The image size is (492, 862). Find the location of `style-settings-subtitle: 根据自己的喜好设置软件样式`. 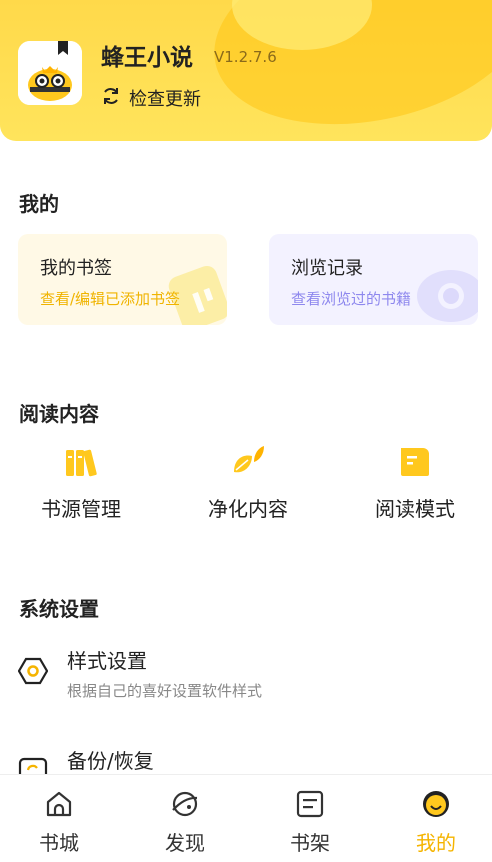

style-settings-subtitle: 根据自己的喜好设置软件样式 is located at coordinates (165, 691).